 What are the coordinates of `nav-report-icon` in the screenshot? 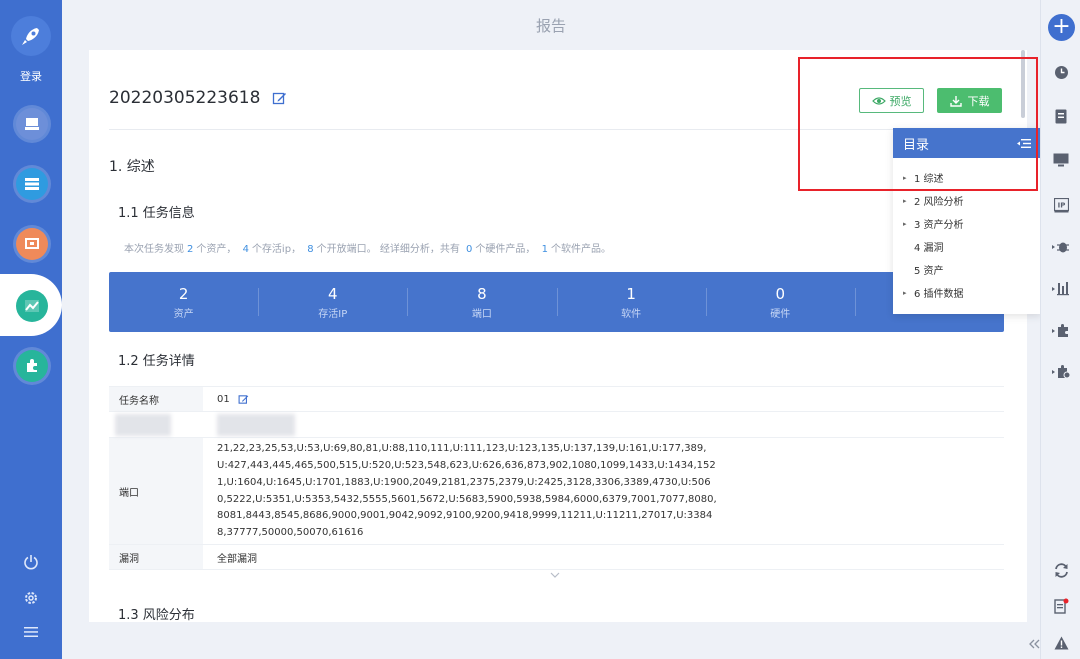 It's located at (32, 306).